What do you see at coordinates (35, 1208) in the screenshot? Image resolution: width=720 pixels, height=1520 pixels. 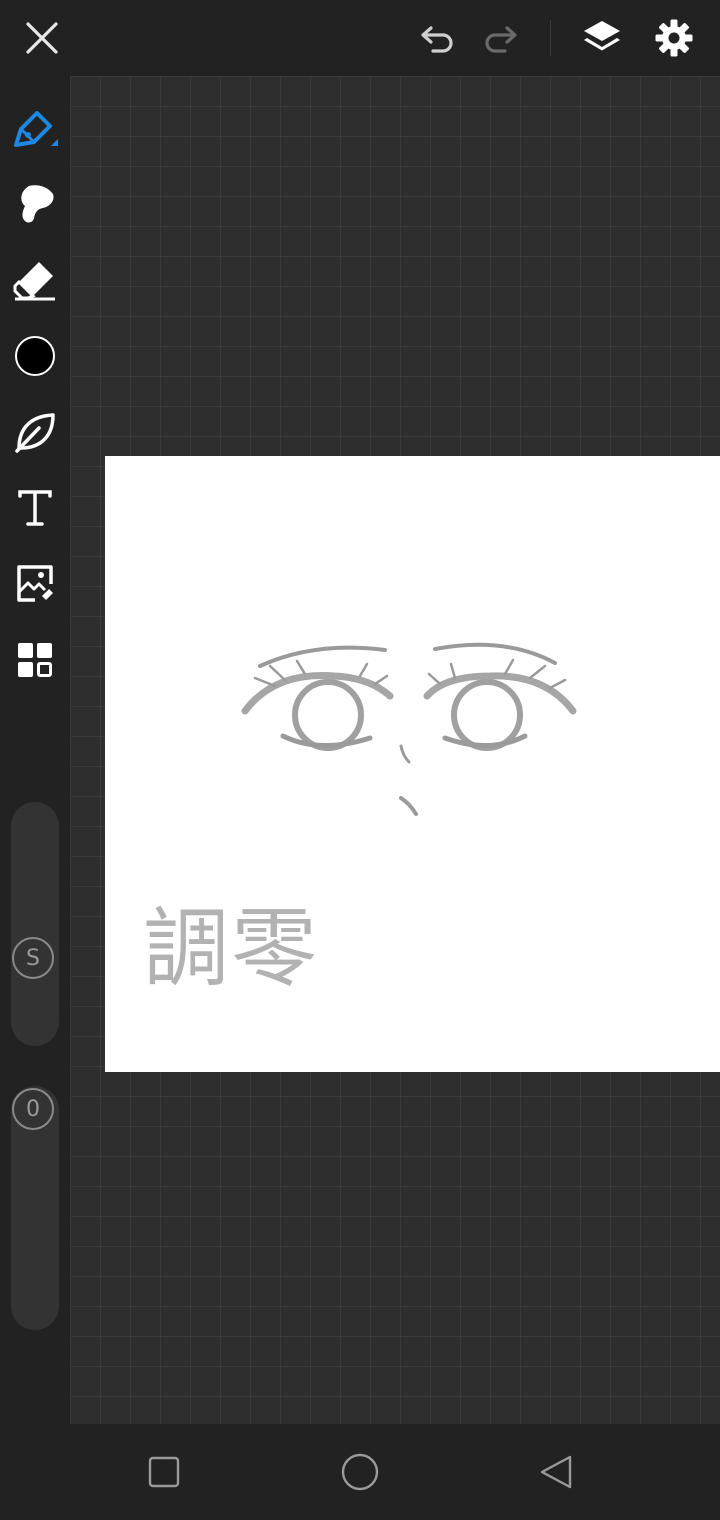 I see `opacity-slider: 0` at bounding box center [35, 1208].